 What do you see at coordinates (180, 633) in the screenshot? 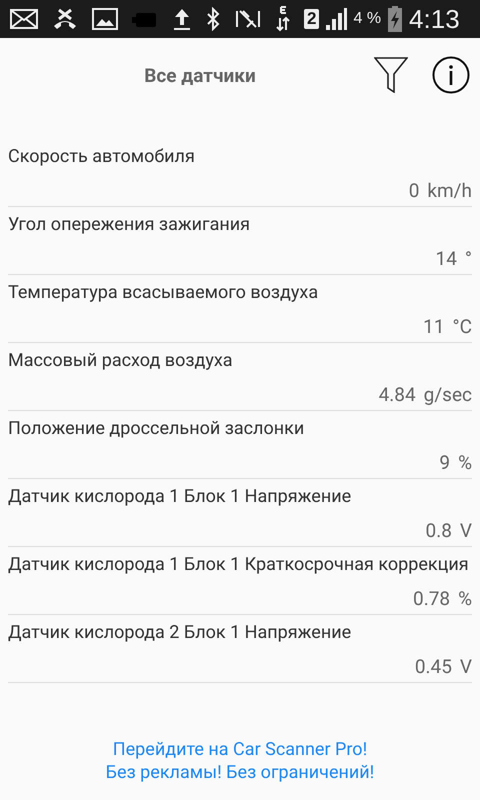
I see `sensor-name: Датчик кислорода 2 Блок 1 Напряжение` at bounding box center [180, 633].